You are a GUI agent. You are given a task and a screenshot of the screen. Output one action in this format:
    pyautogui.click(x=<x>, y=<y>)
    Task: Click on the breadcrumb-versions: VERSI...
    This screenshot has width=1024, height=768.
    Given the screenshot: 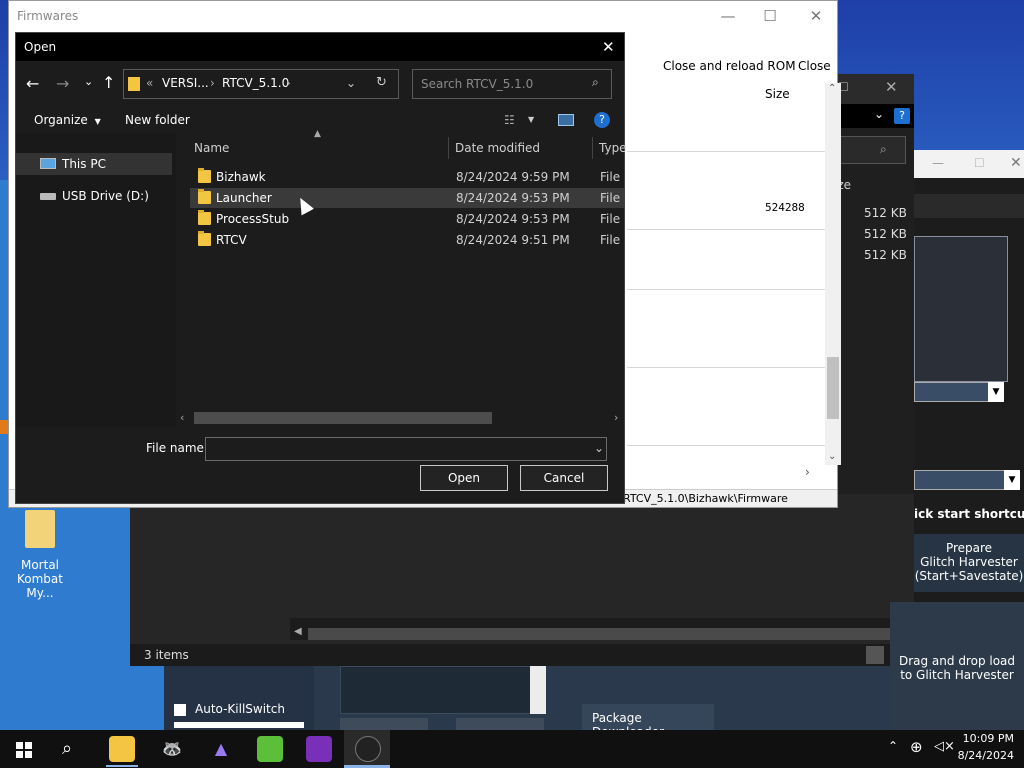 What is the action you would take?
    pyautogui.click(x=185, y=83)
    